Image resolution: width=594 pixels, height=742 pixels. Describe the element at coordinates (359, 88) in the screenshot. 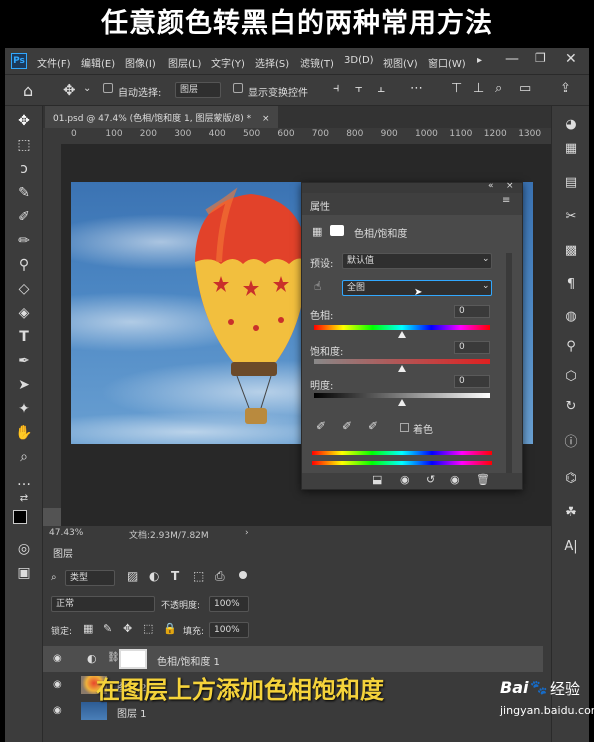

I see `align-center-icon: ⫟` at that location.